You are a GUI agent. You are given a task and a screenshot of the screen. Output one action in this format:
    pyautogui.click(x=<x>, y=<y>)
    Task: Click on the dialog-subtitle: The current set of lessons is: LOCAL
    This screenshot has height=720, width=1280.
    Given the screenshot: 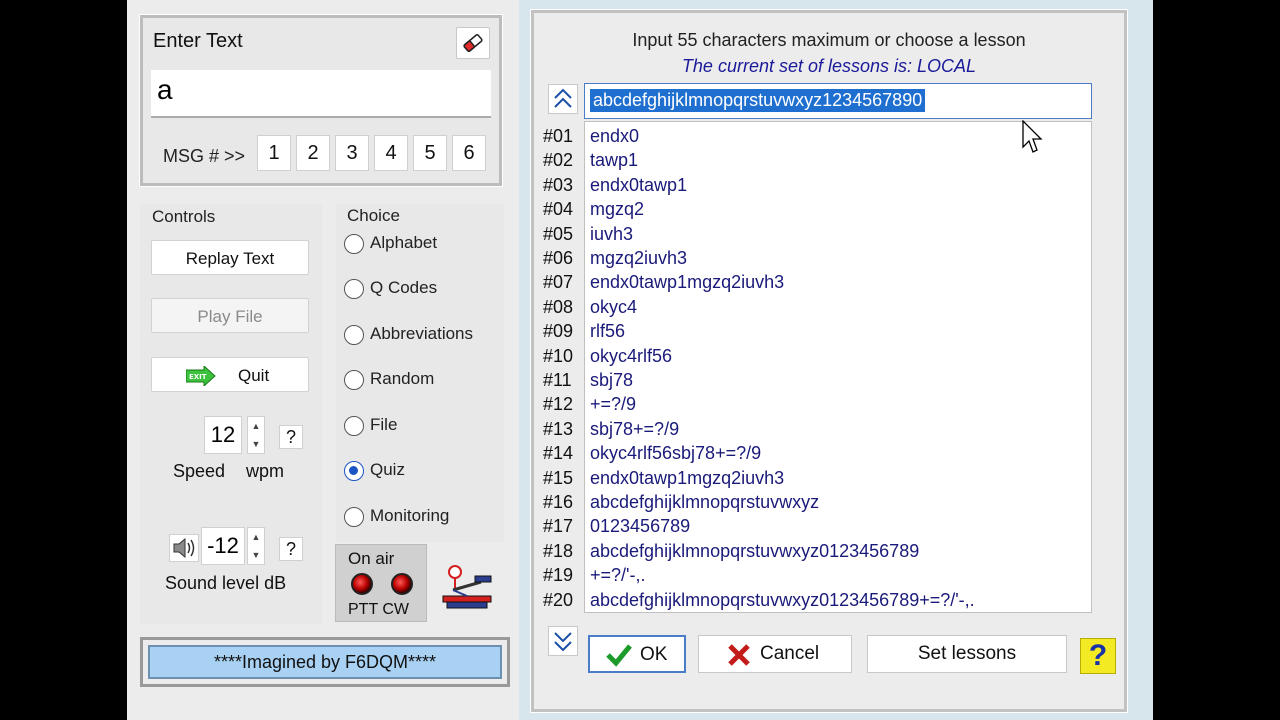 What is the action you would take?
    pyautogui.click(x=829, y=66)
    